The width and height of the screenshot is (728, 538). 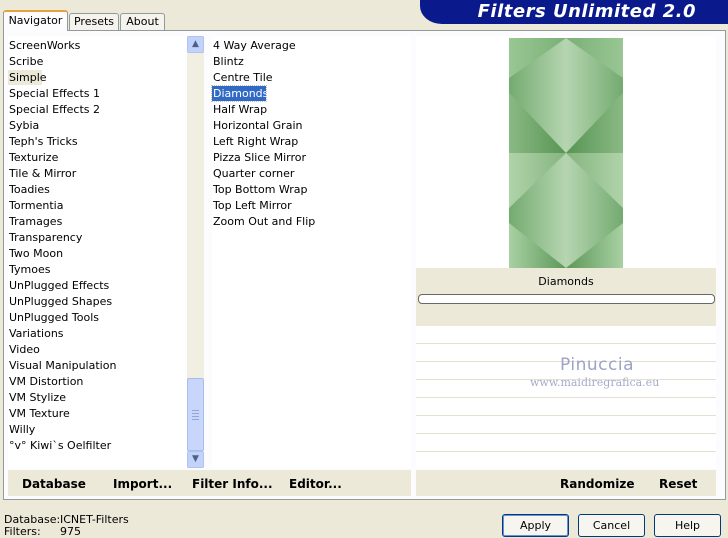 What do you see at coordinates (42, 531) in the screenshot?
I see `filters-info: Filters: 975` at bounding box center [42, 531].